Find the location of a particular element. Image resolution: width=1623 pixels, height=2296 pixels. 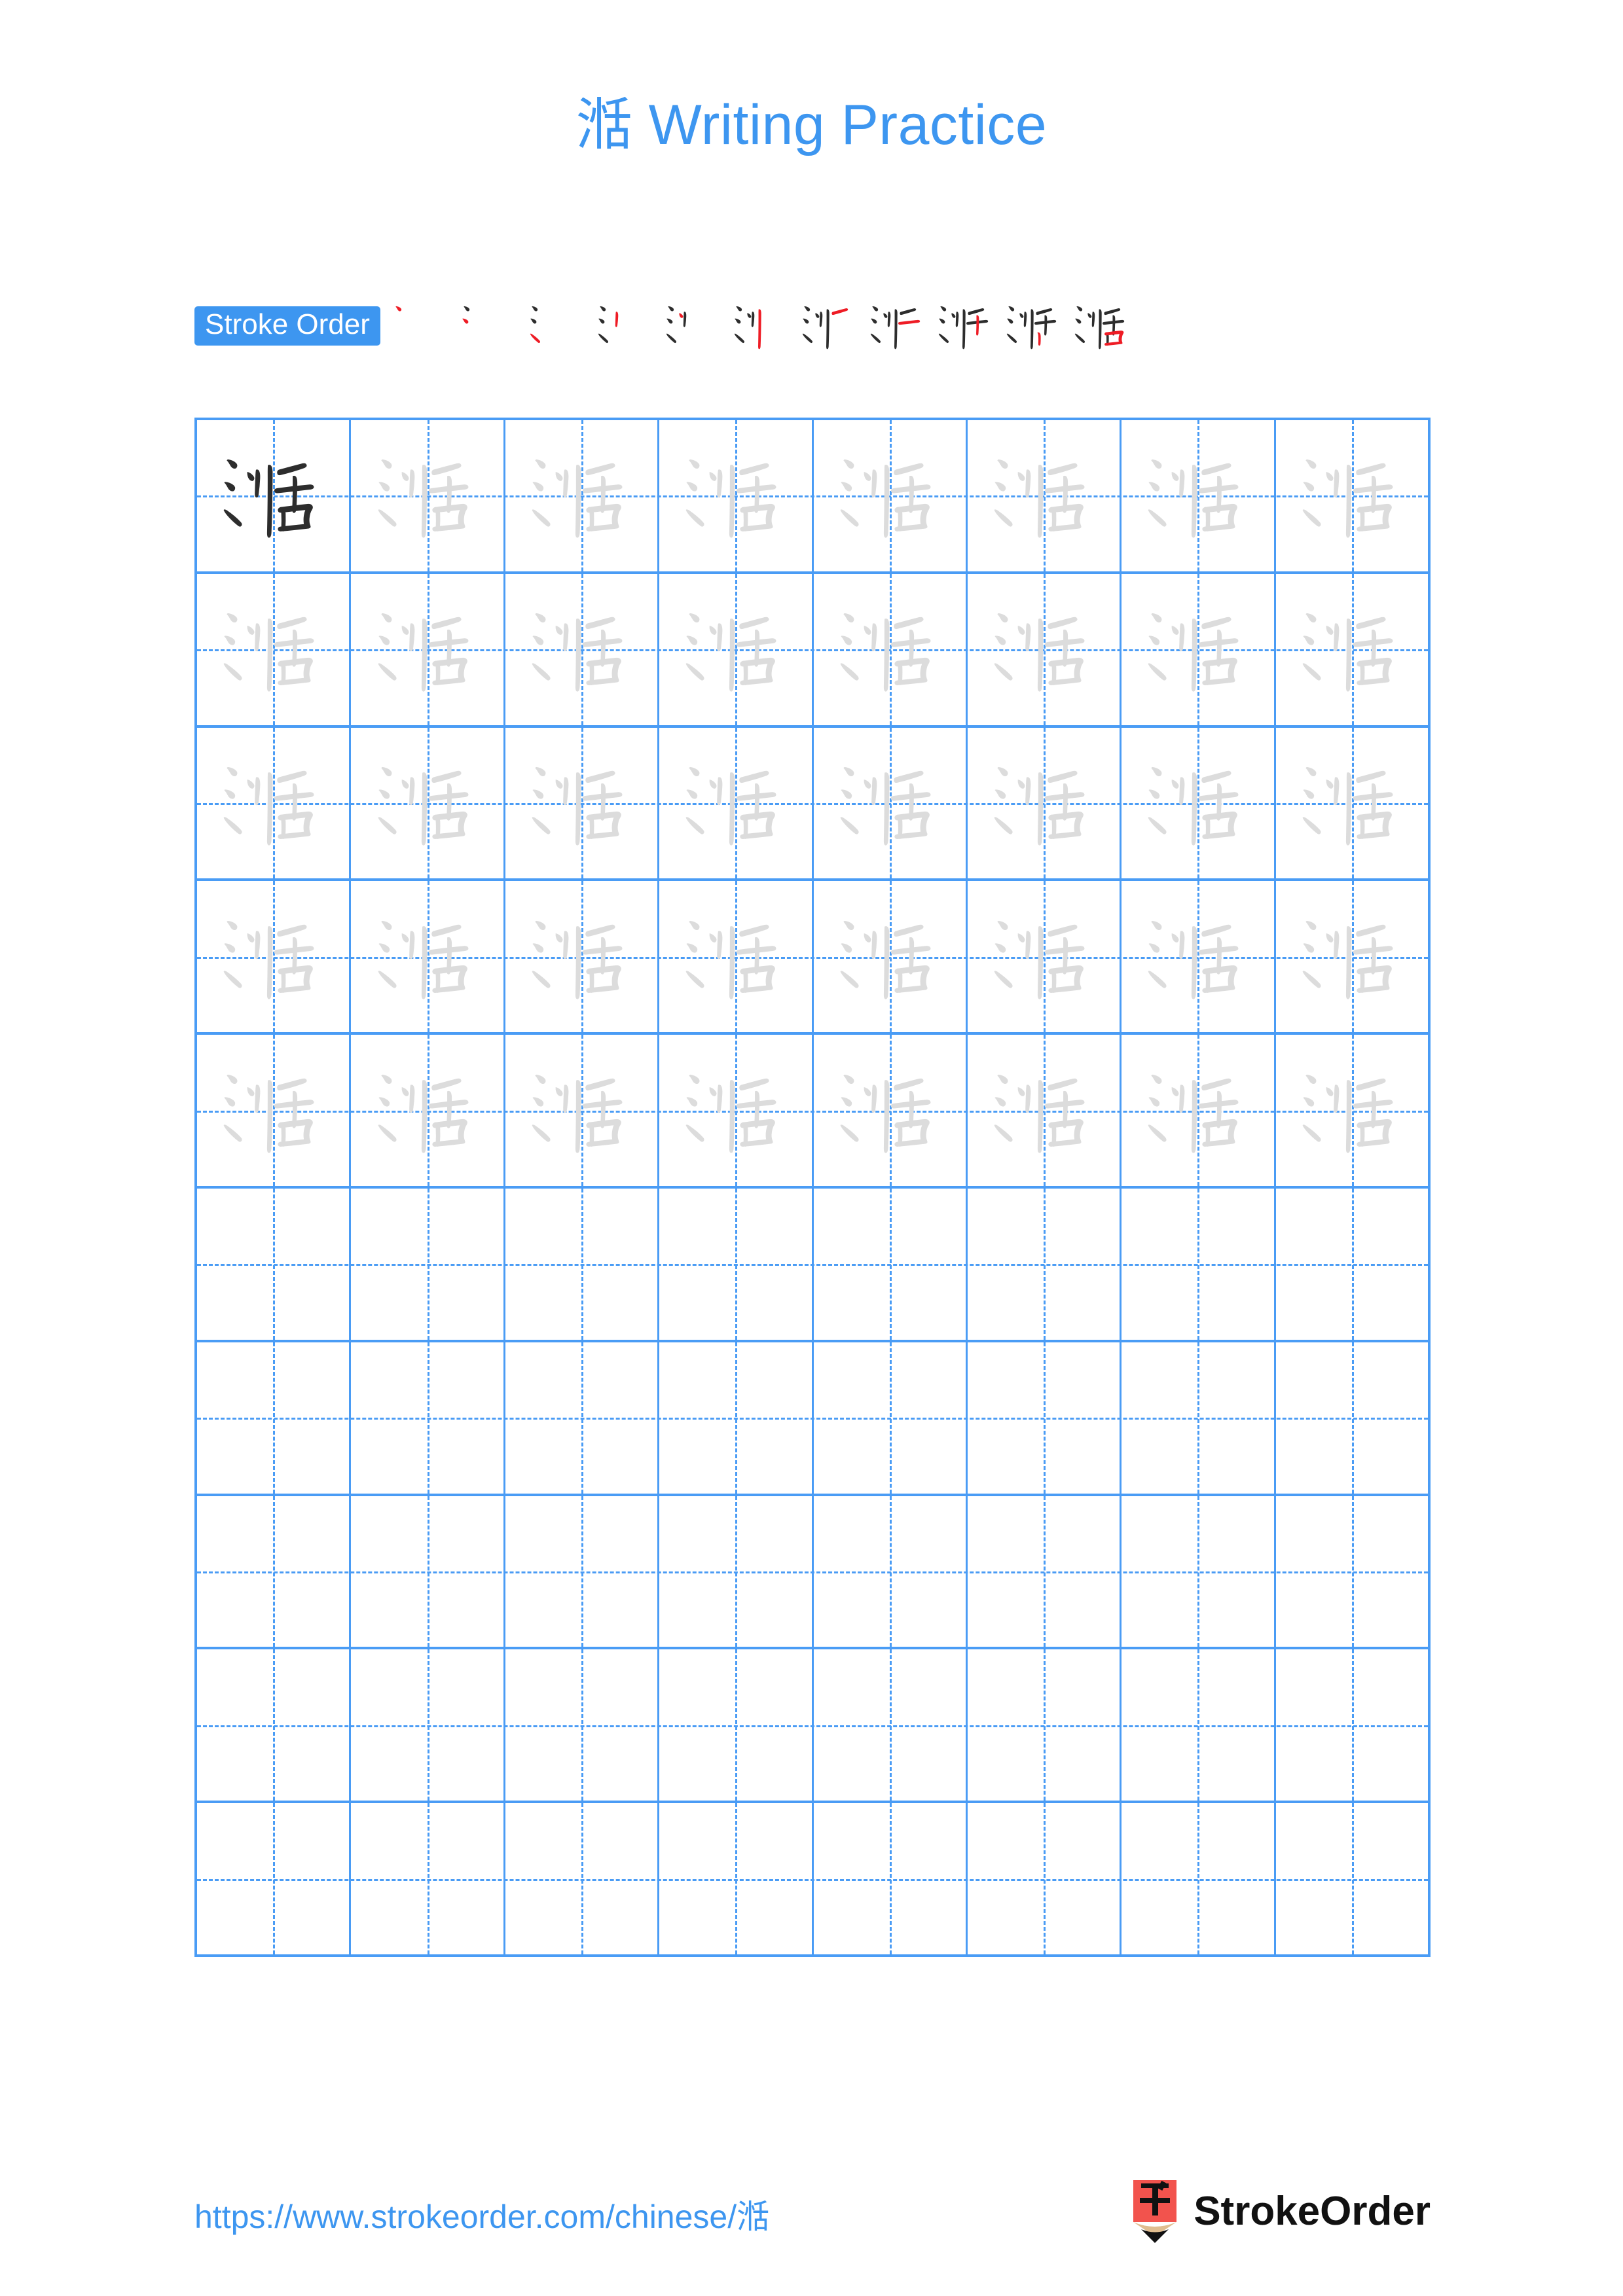

brand-lockup: StrokeOrder is located at coordinates (1281, 2211).